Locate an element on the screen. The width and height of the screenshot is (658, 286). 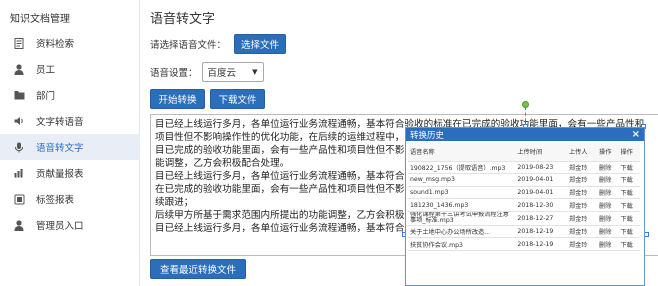
column-header: 上传时间 is located at coordinates (541, 152).